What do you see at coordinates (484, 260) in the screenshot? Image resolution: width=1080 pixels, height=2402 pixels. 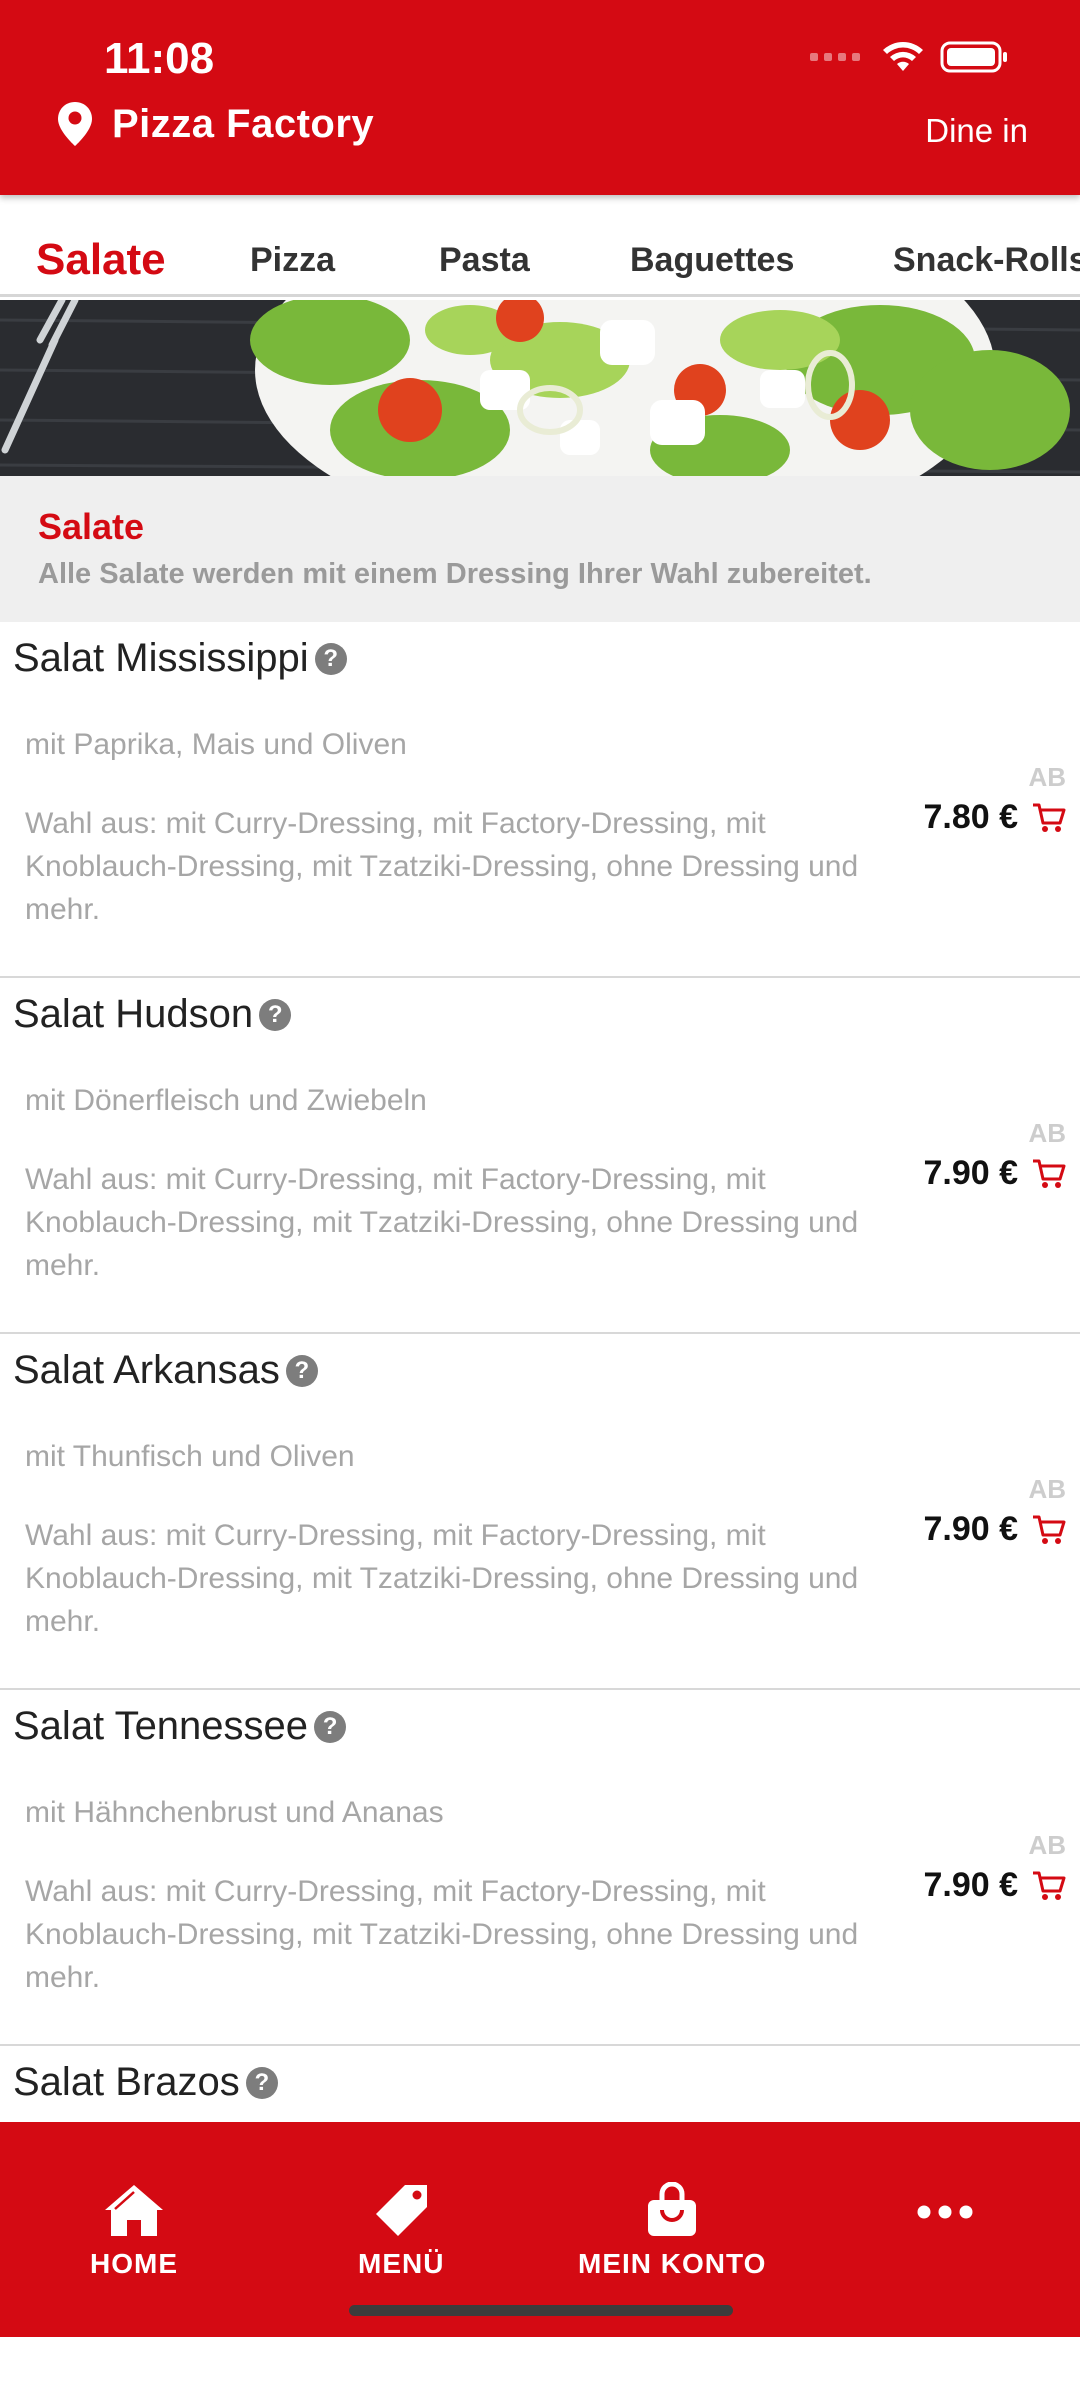 I see `tab-pasta: Pasta` at bounding box center [484, 260].